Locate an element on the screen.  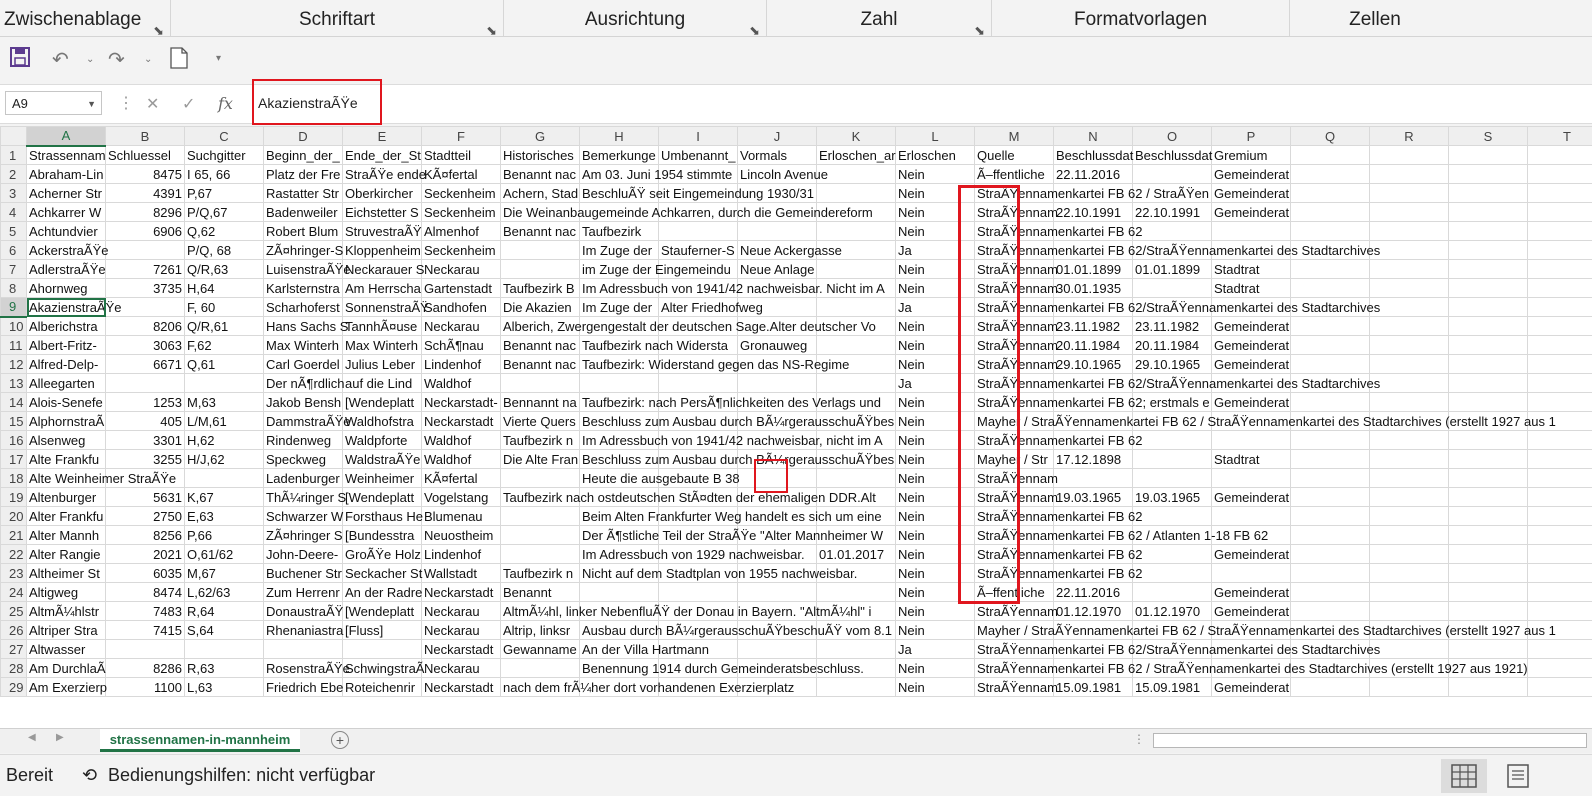
table-cell: LuisenstraÃŸe is located at coordinates (303, 269).